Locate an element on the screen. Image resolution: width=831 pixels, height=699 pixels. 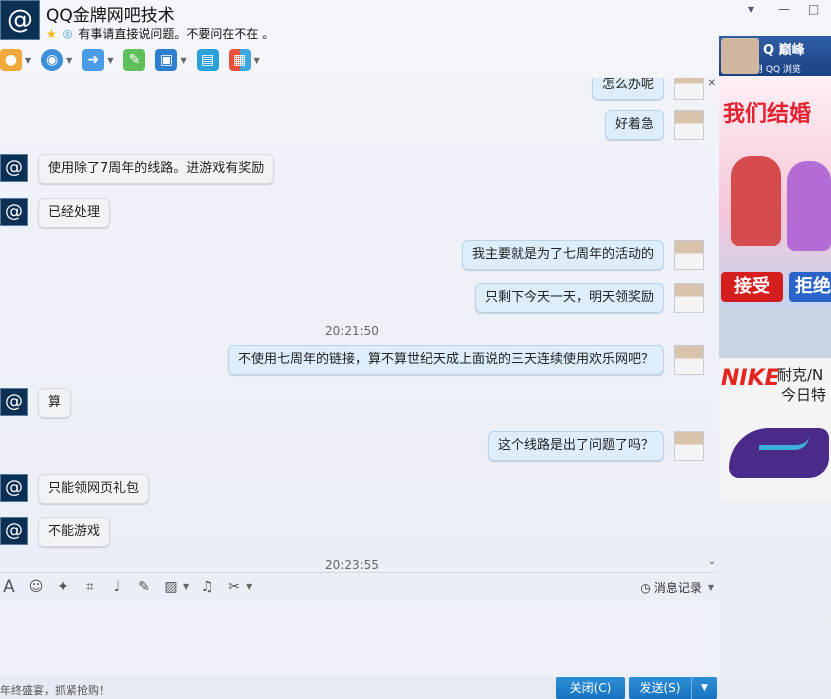
message-input is located at coordinates (359, 639).